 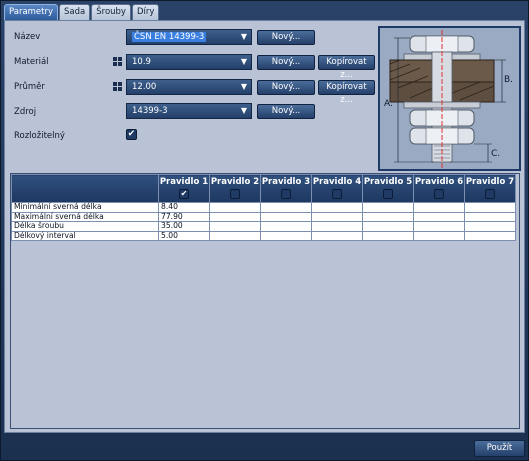 What do you see at coordinates (439, 188) in the screenshot?
I see `column-header: Pravidlo 6` at bounding box center [439, 188].